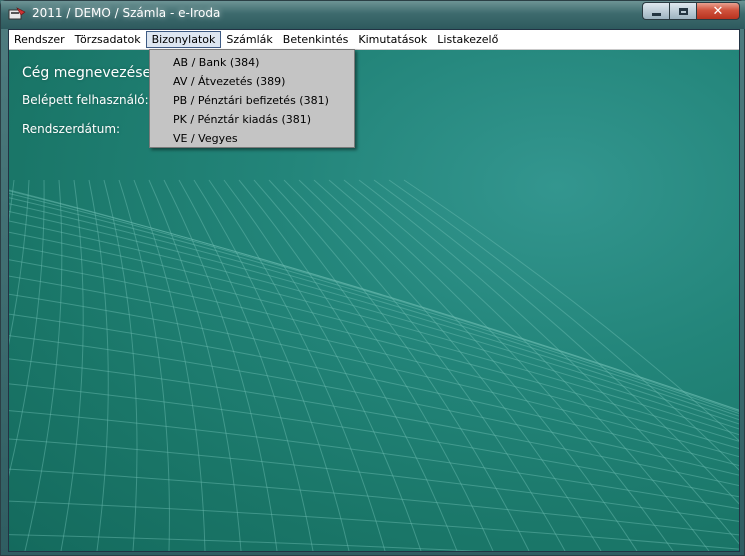  I want to click on app-icon, so click(17, 14).